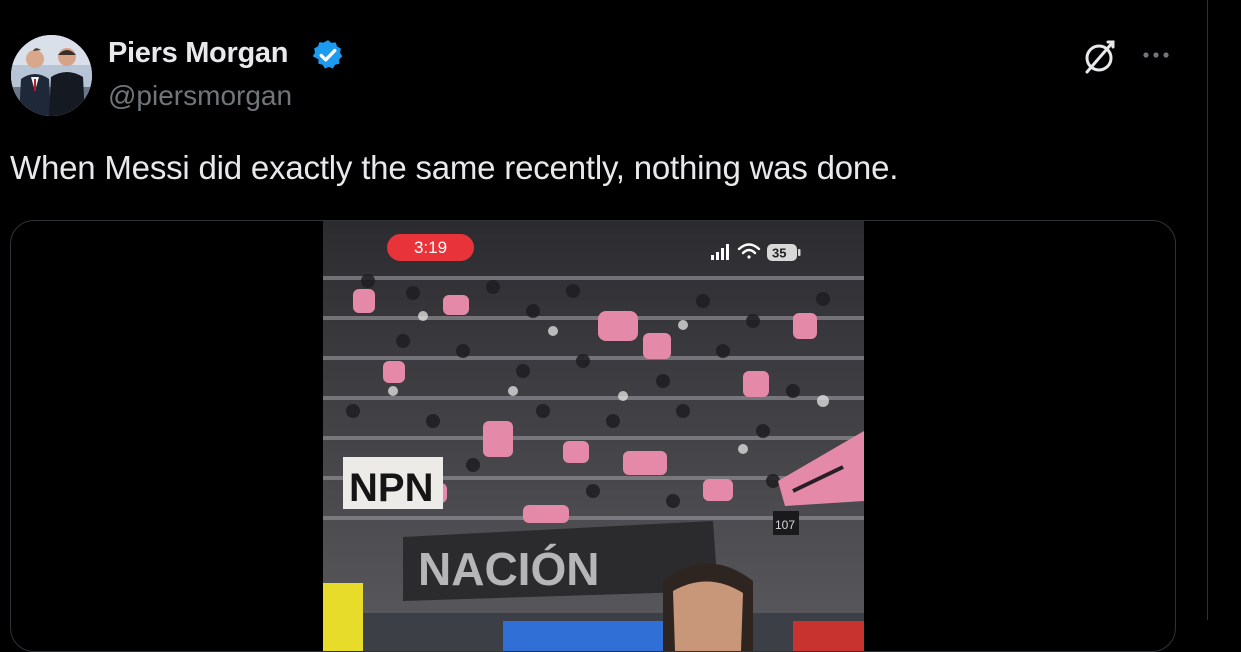 This screenshot has height=652, width=1241. I want to click on author-handle: @piersmorgan, so click(200, 96).